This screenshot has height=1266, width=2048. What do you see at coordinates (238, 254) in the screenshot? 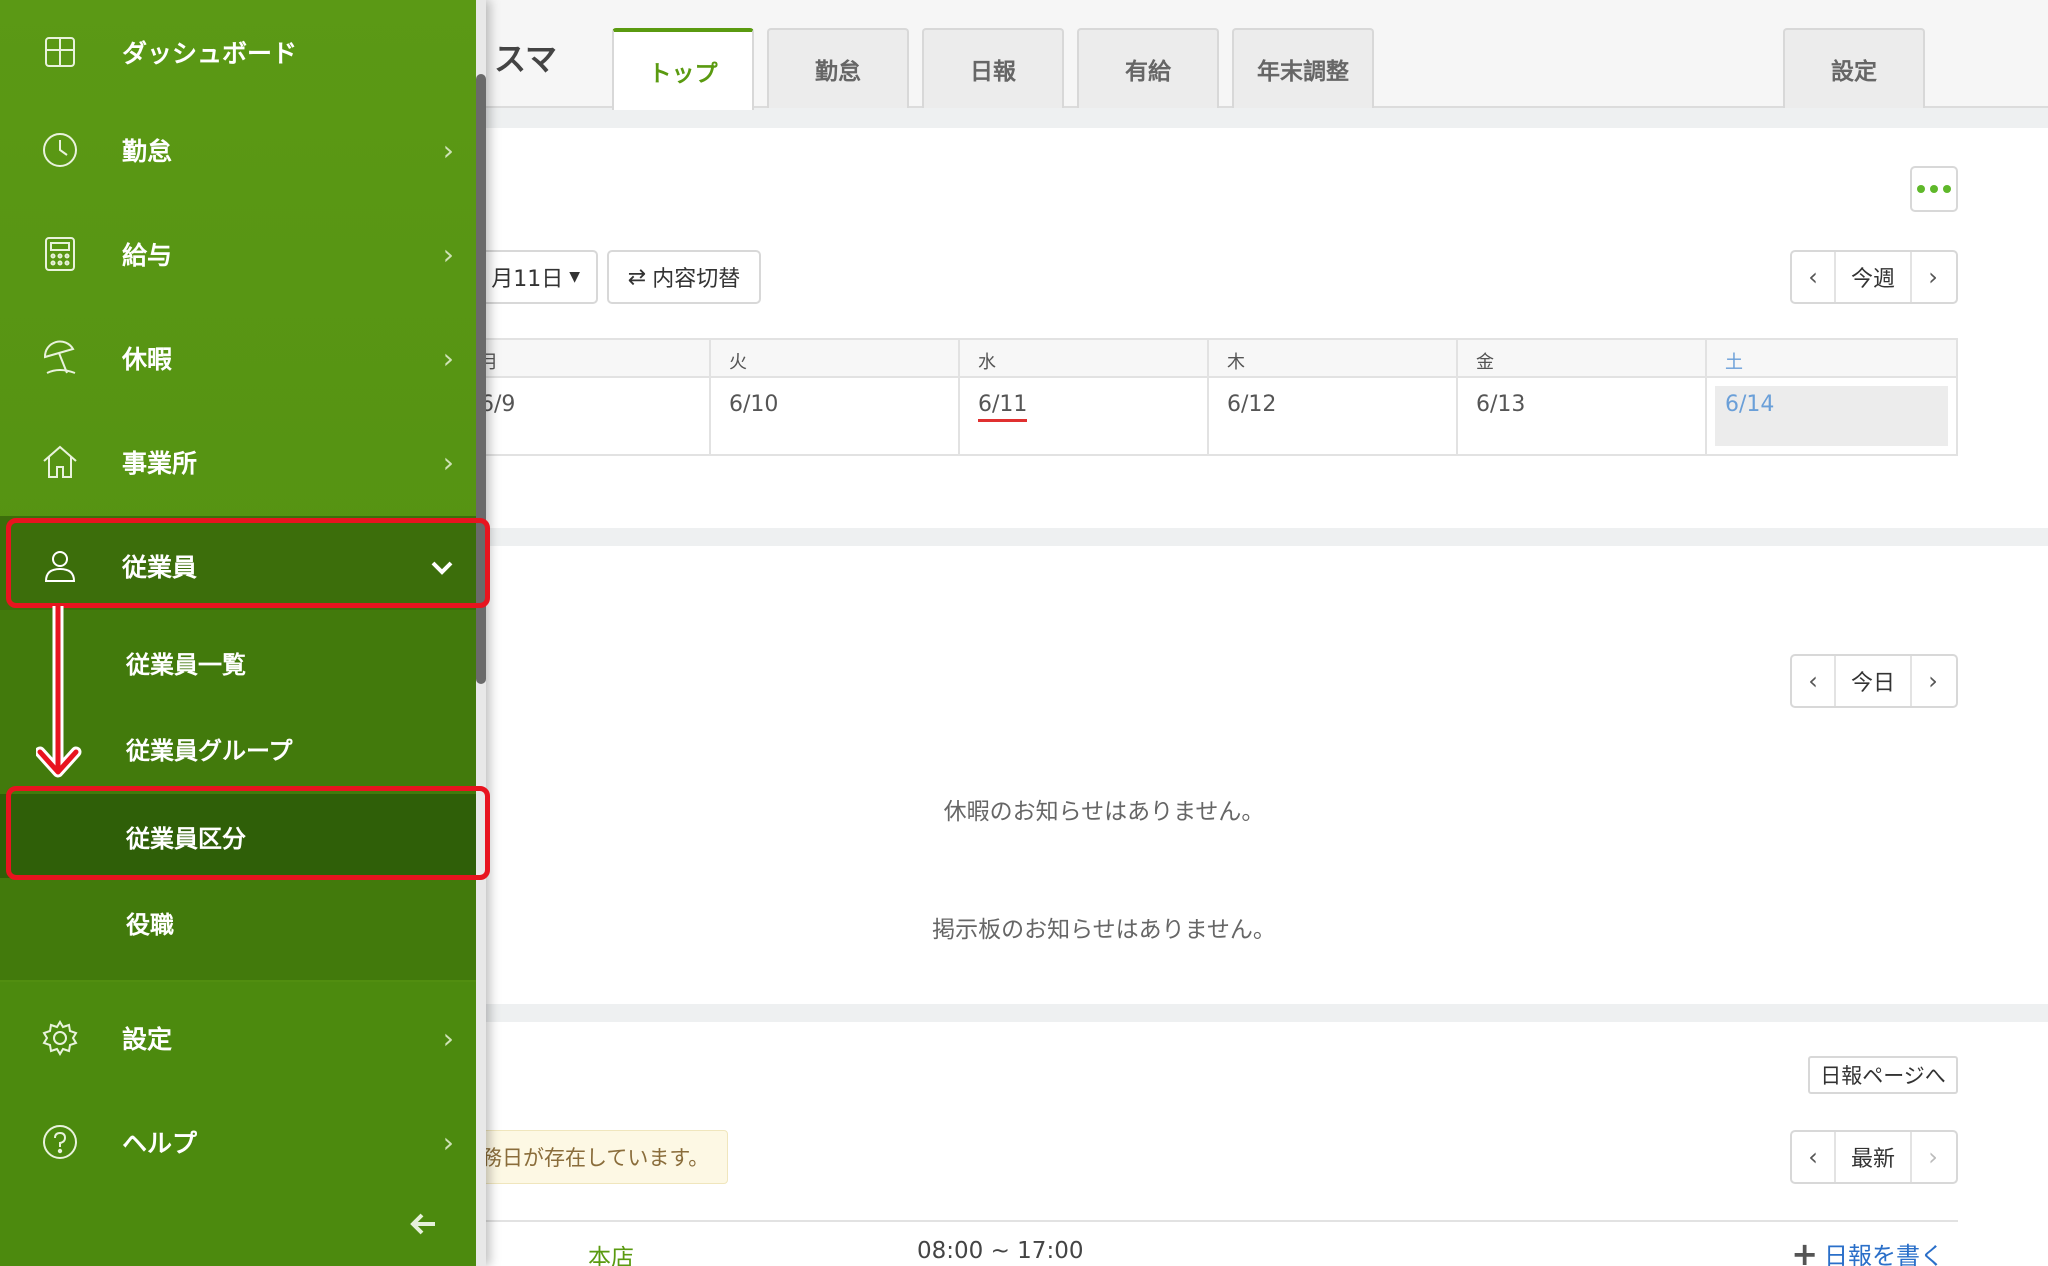
I see `sidebar-item-payroll: 給与 ›` at bounding box center [238, 254].